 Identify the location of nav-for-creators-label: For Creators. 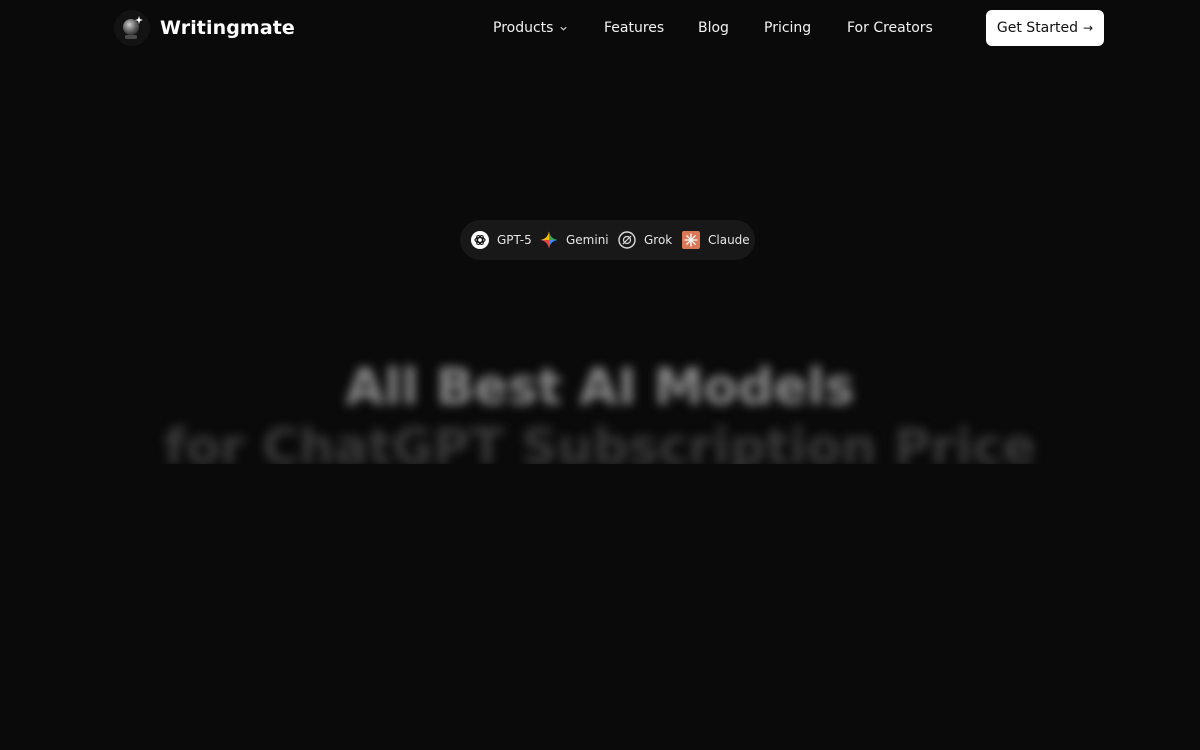
(890, 28).